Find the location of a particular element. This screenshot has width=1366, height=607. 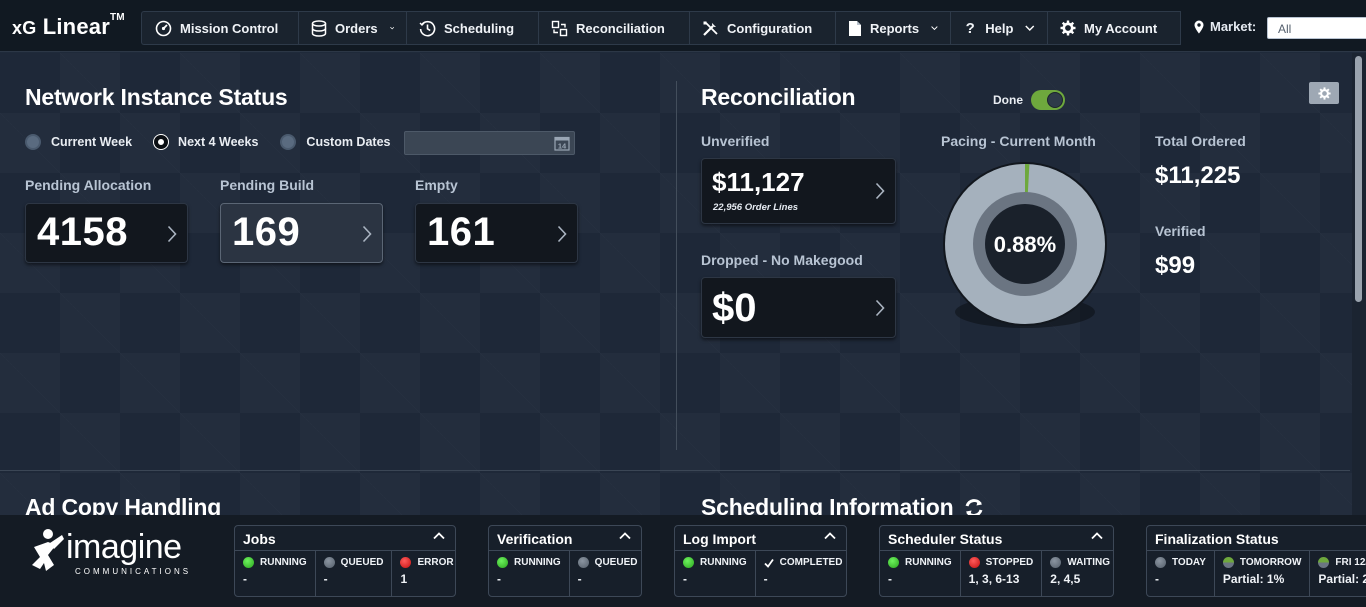

nav-my-account: My Account is located at coordinates (1114, 28).